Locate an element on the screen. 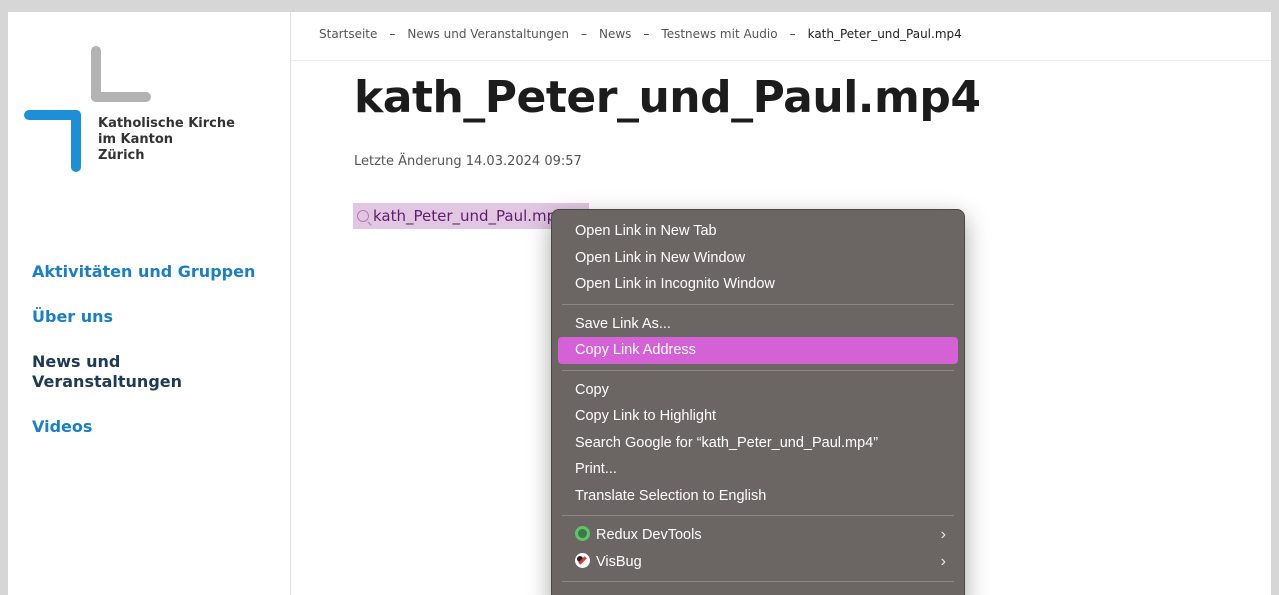 The width and height of the screenshot is (1279, 595). menu-item-open-new-window: Open Link in New Window is located at coordinates (758, 258).